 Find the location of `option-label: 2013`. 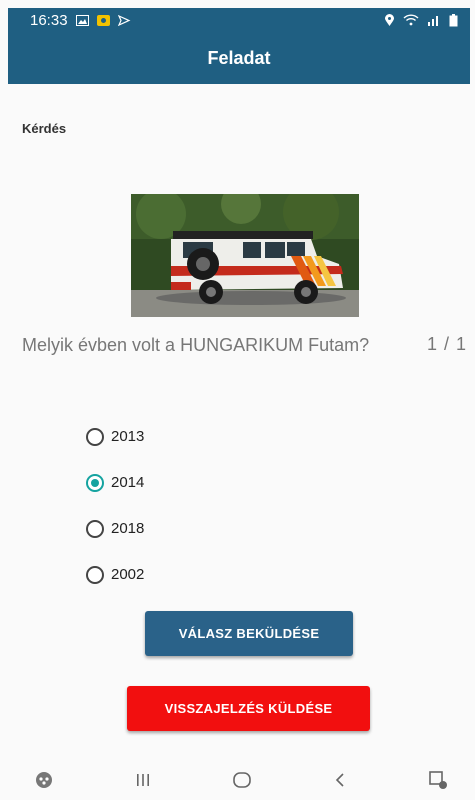

option-label: 2013 is located at coordinates (128, 436).